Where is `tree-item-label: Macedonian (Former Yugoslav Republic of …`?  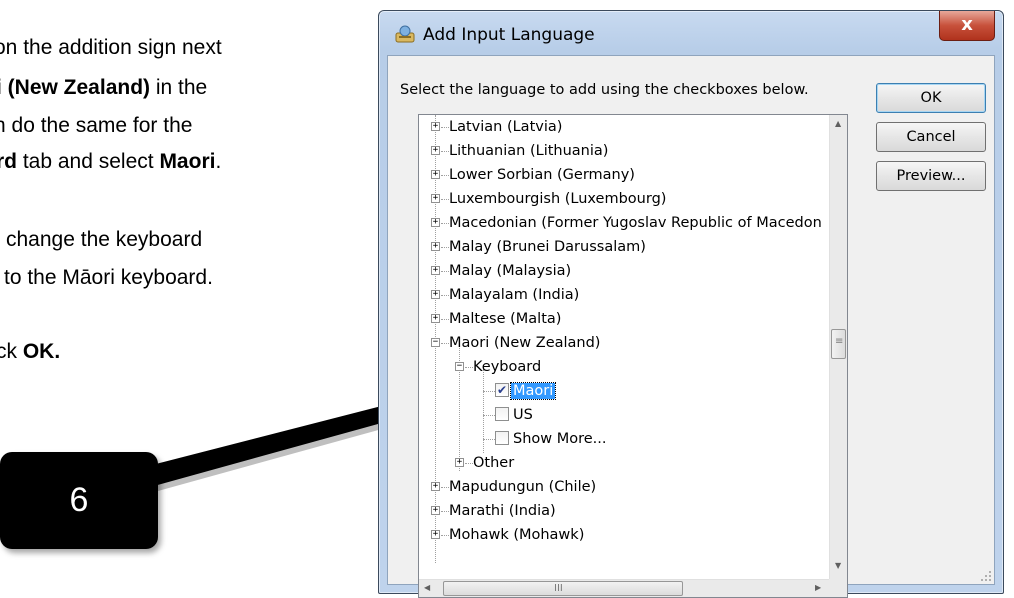 tree-item-label: Macedonian (Former Yugoslav Republic of … is located at coordinates (635, 223).